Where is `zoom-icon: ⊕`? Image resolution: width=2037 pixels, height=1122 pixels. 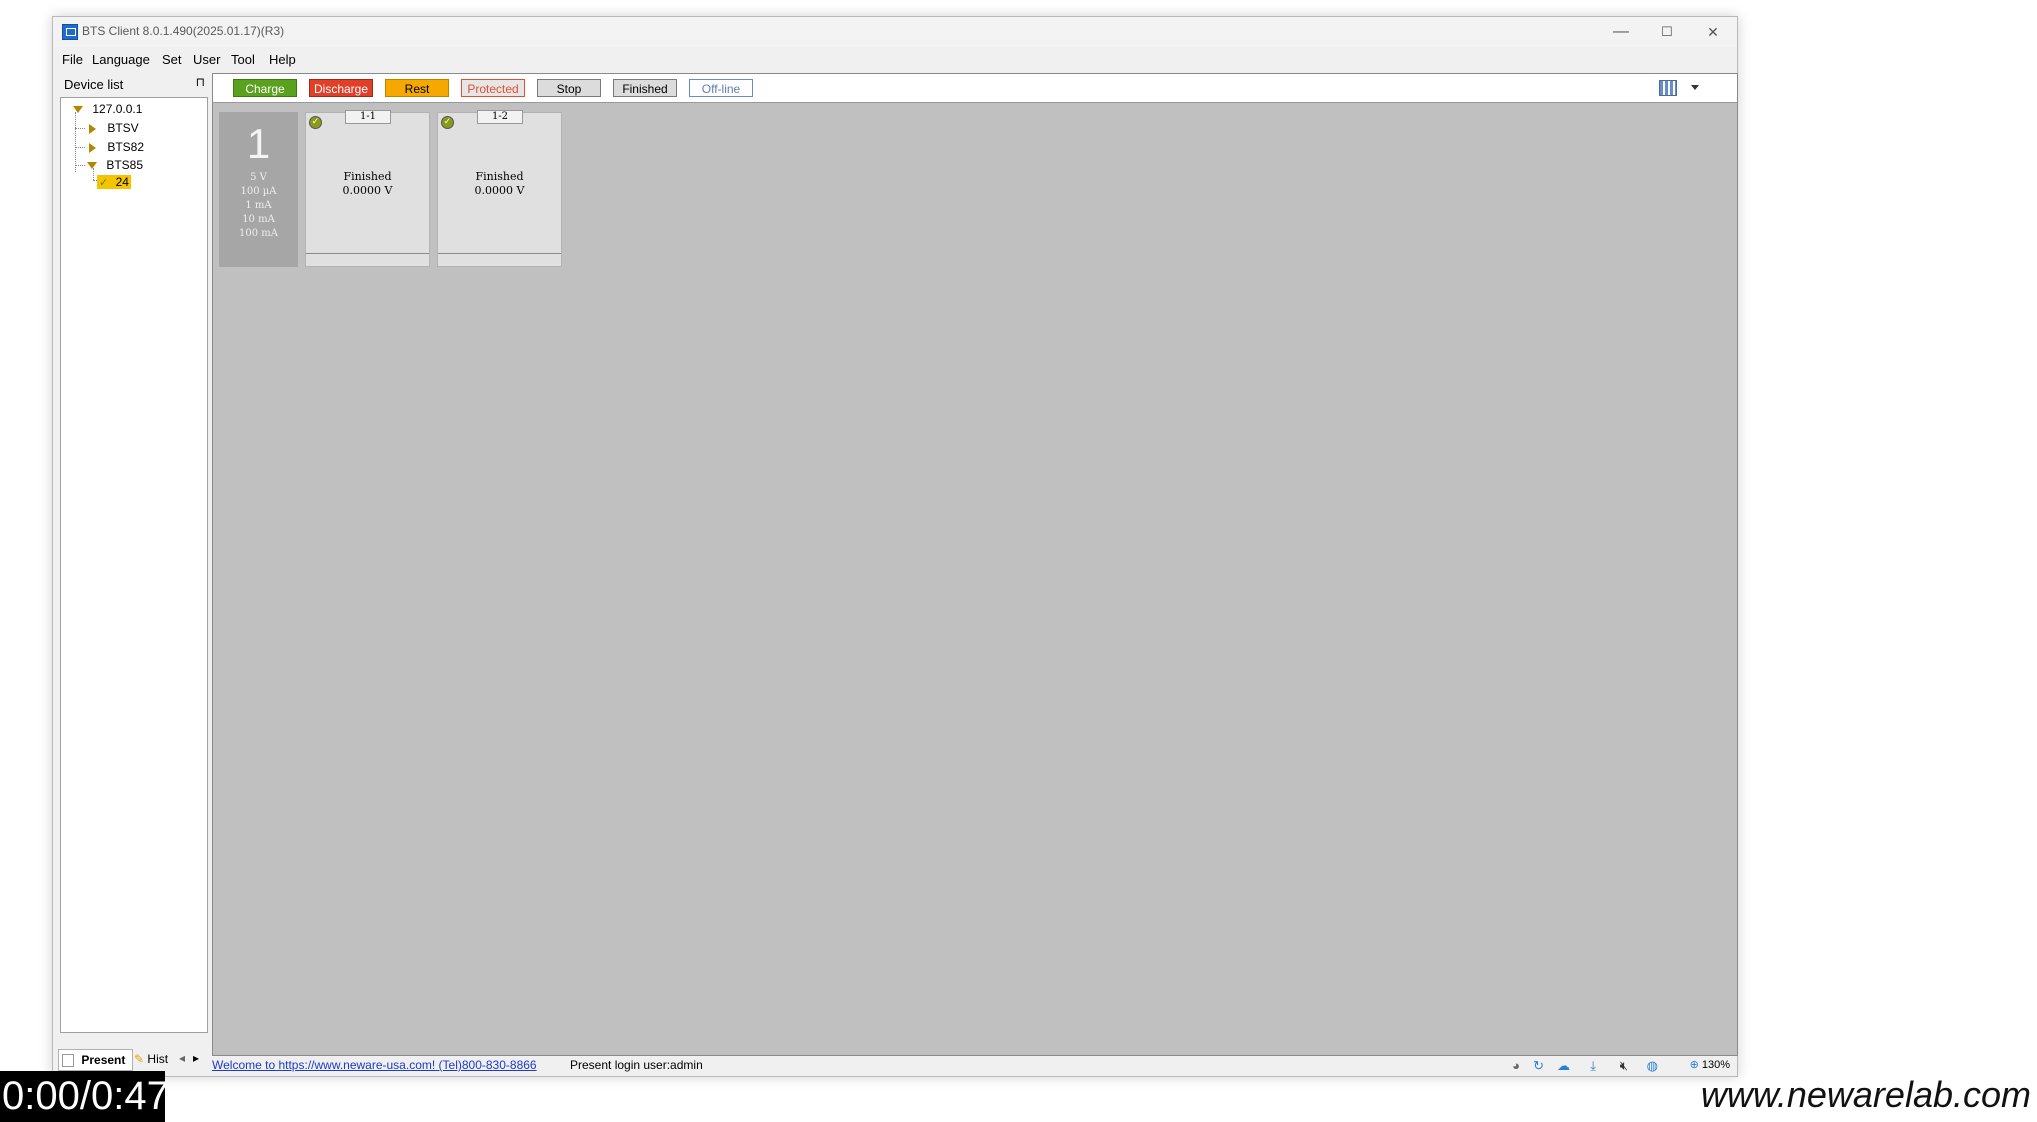 zoom-icon: ⊕ is located at coordinates (1694, 1065).